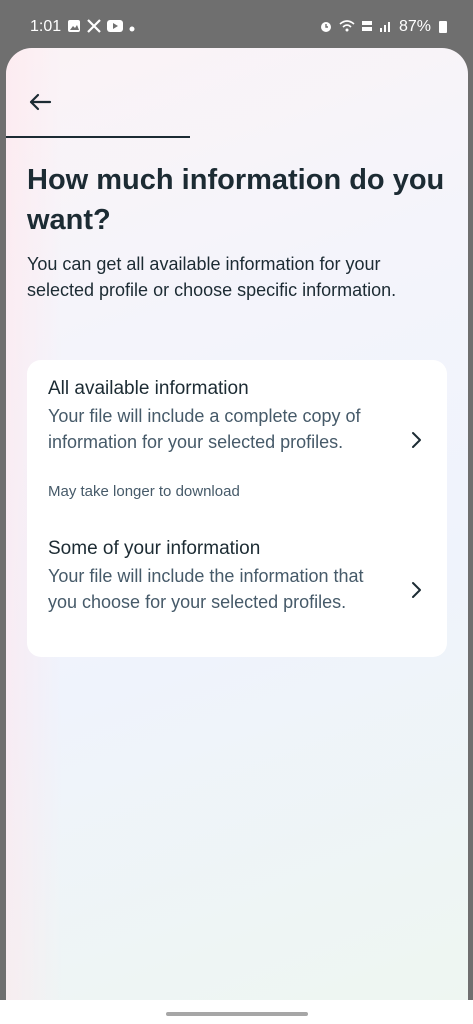  I want to click on header-divider, so click(98, 137).